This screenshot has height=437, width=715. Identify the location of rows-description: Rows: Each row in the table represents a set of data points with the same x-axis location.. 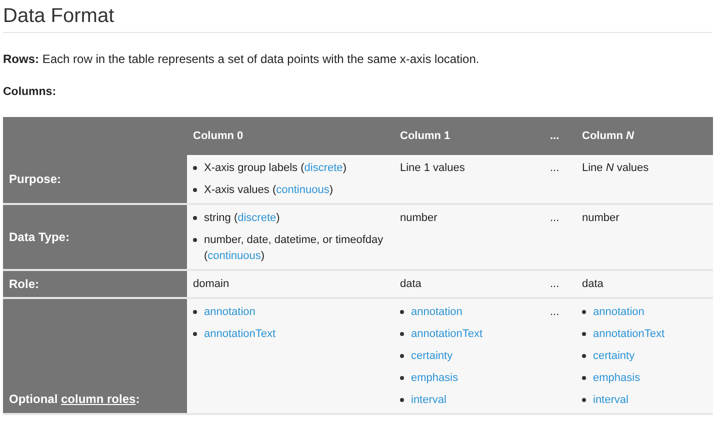
(241, 59).